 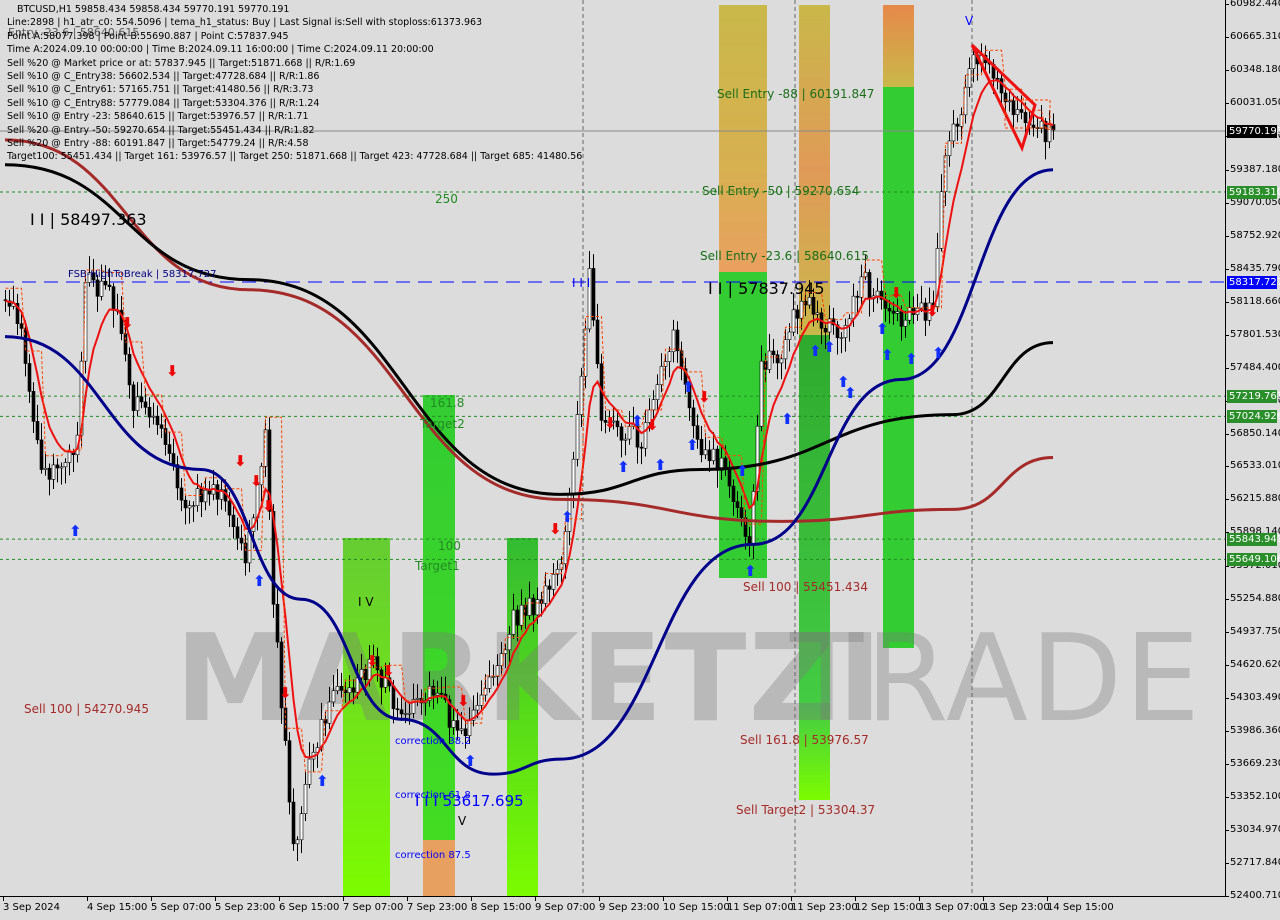 What do you see at coordinates (469, 801) in the screenshot?
I see `low-label: I I I 53617.695` at bounding box center [469, 801].